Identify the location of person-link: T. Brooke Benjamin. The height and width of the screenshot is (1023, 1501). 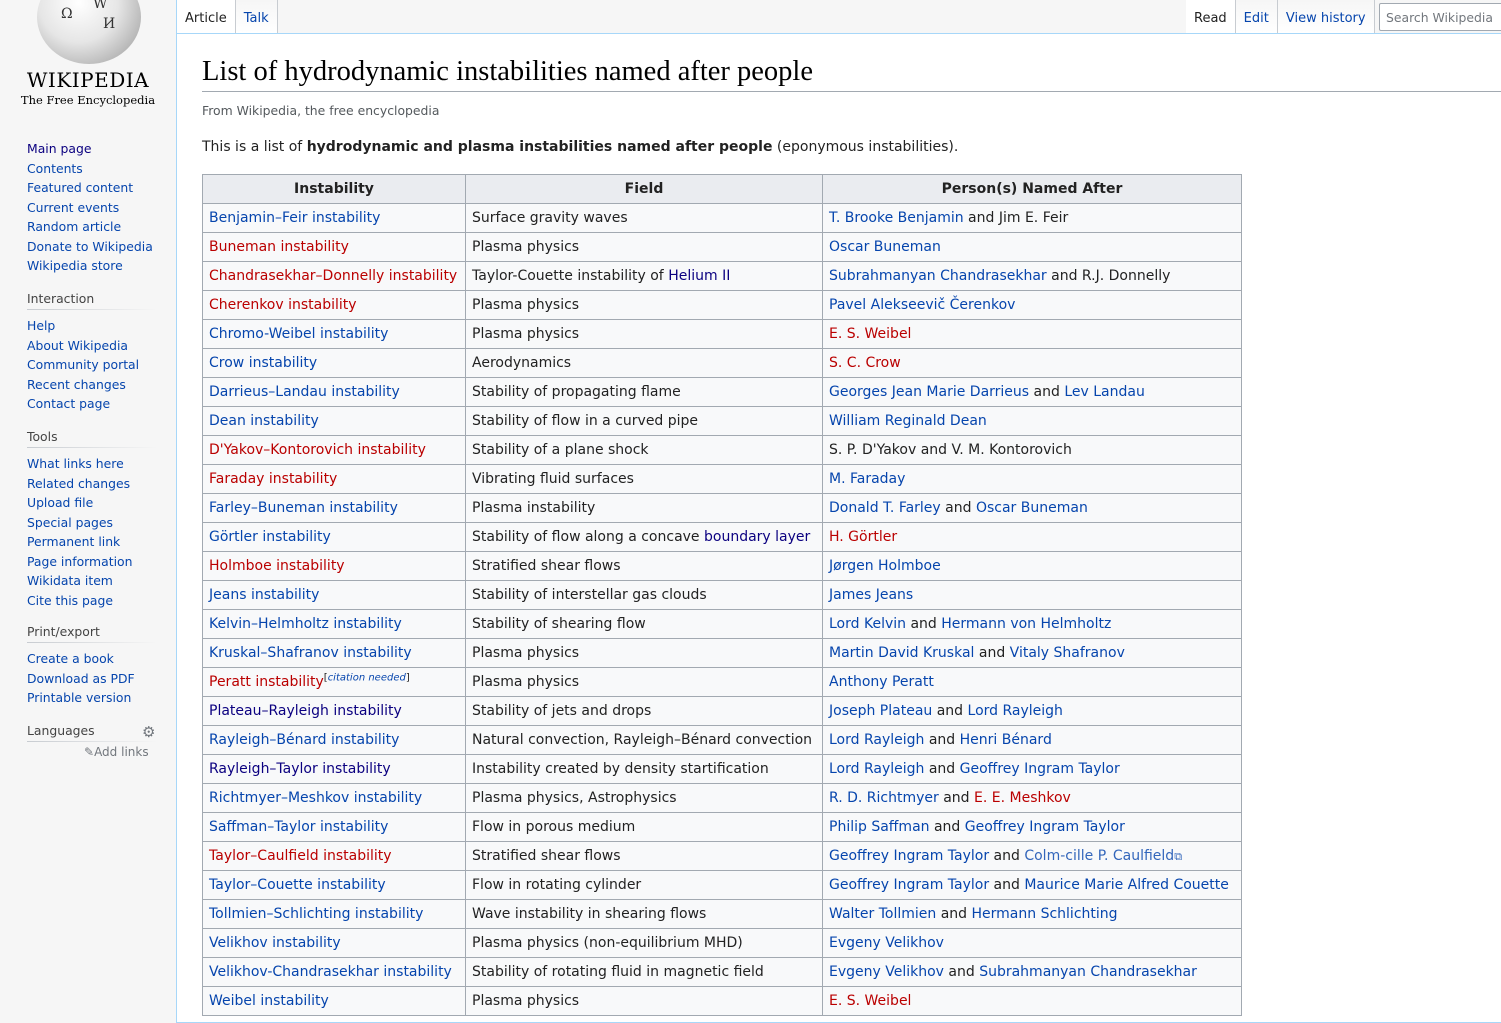
(896, 218).